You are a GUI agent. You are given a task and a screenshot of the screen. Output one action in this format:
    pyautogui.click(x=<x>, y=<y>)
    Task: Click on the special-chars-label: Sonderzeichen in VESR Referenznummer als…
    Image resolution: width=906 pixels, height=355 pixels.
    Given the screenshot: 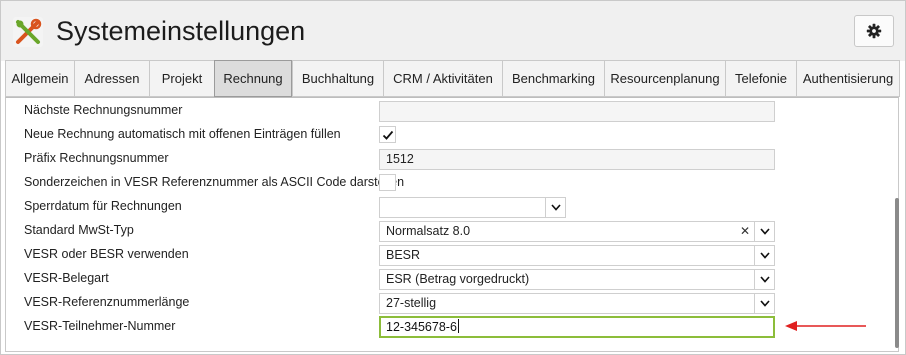 What is the action you would take?
    pyautogui.click(x=214, y=182)
    